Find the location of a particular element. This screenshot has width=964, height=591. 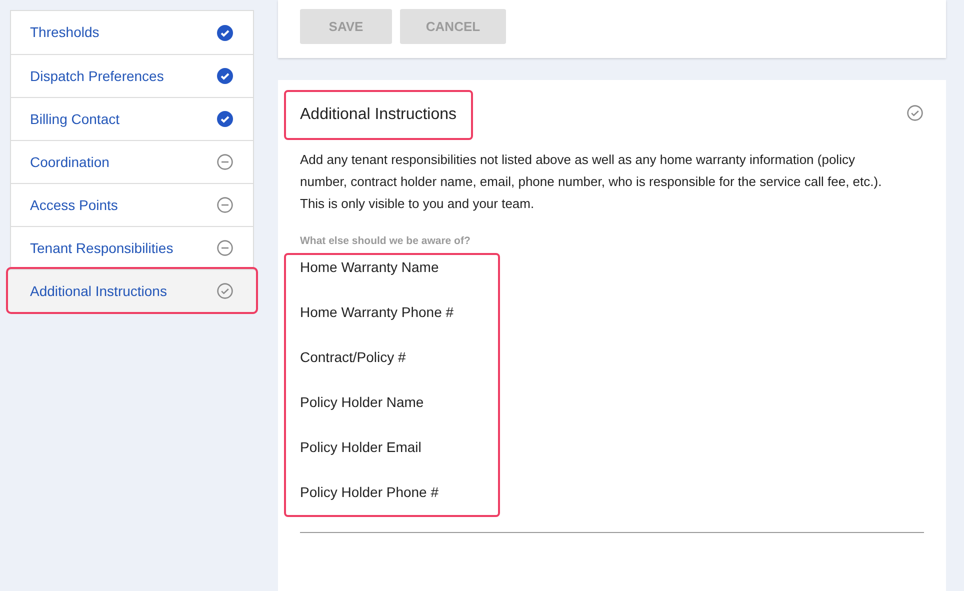

field-label: What else should we be aware of? is located at coordinates (386, 241).